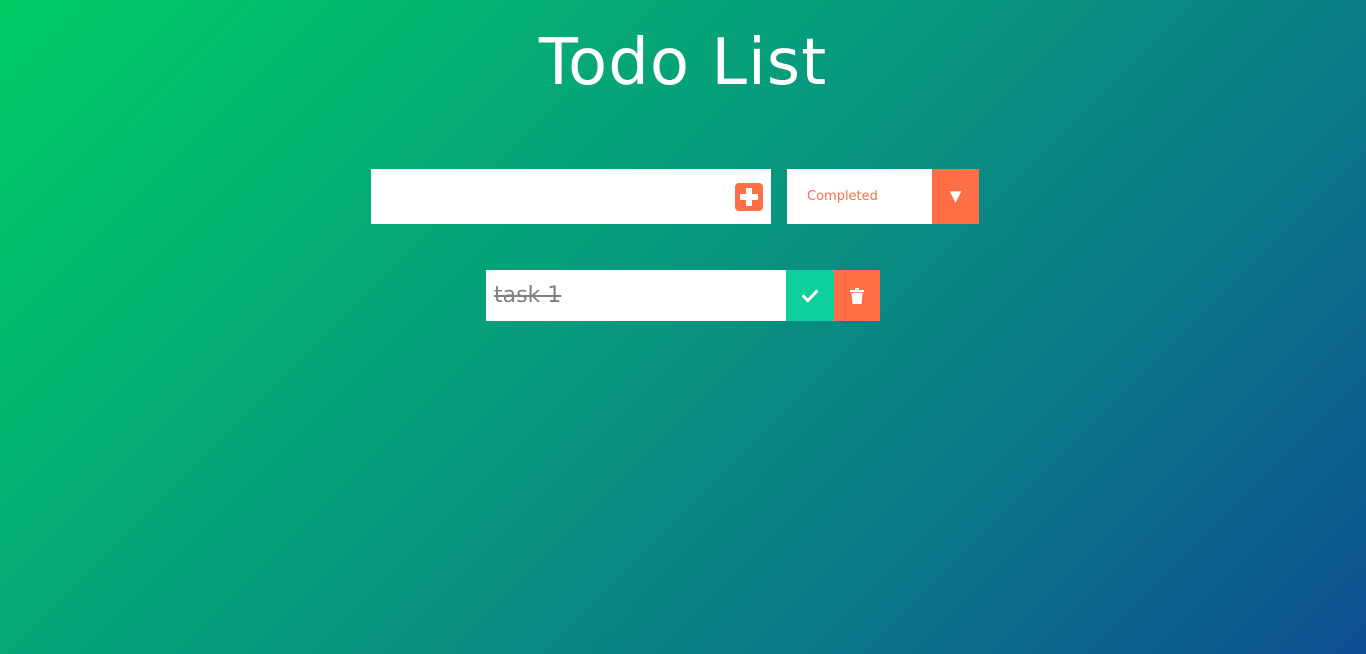  Describe the element at coordinates (842, 196) in the screenshot. I see `filter-selected-value: Completed` at that location.